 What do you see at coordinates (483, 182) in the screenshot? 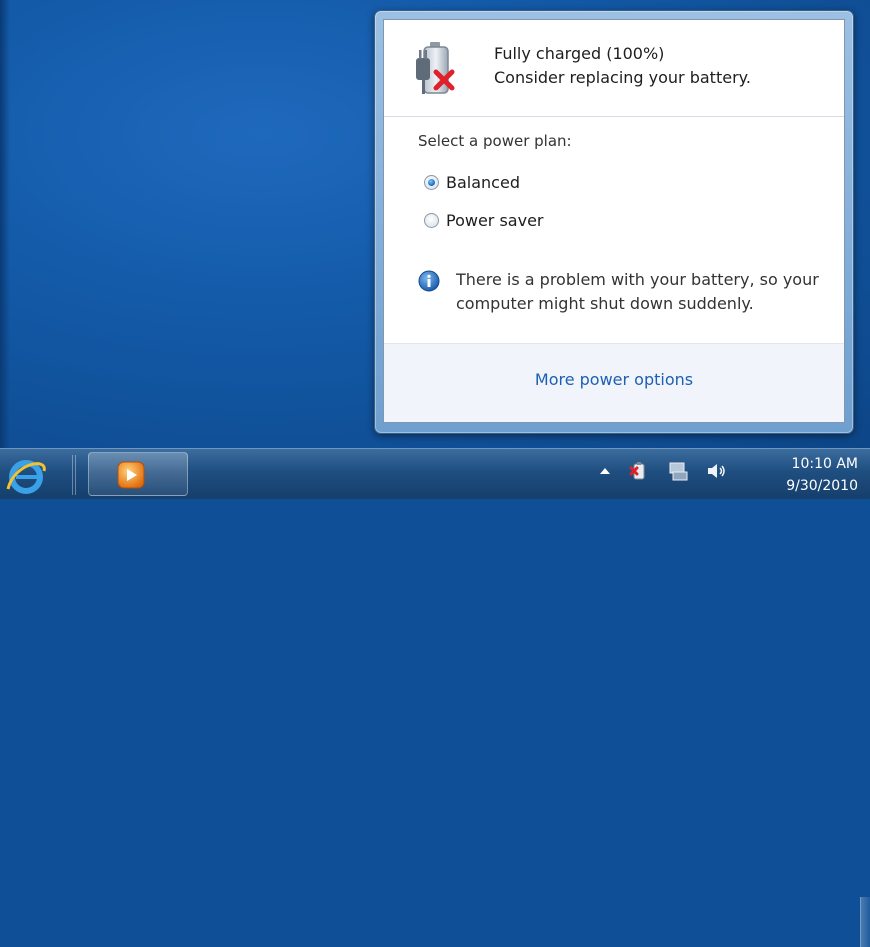
I see `plan-option-label: Balanced` at bounding box center [483, 182].